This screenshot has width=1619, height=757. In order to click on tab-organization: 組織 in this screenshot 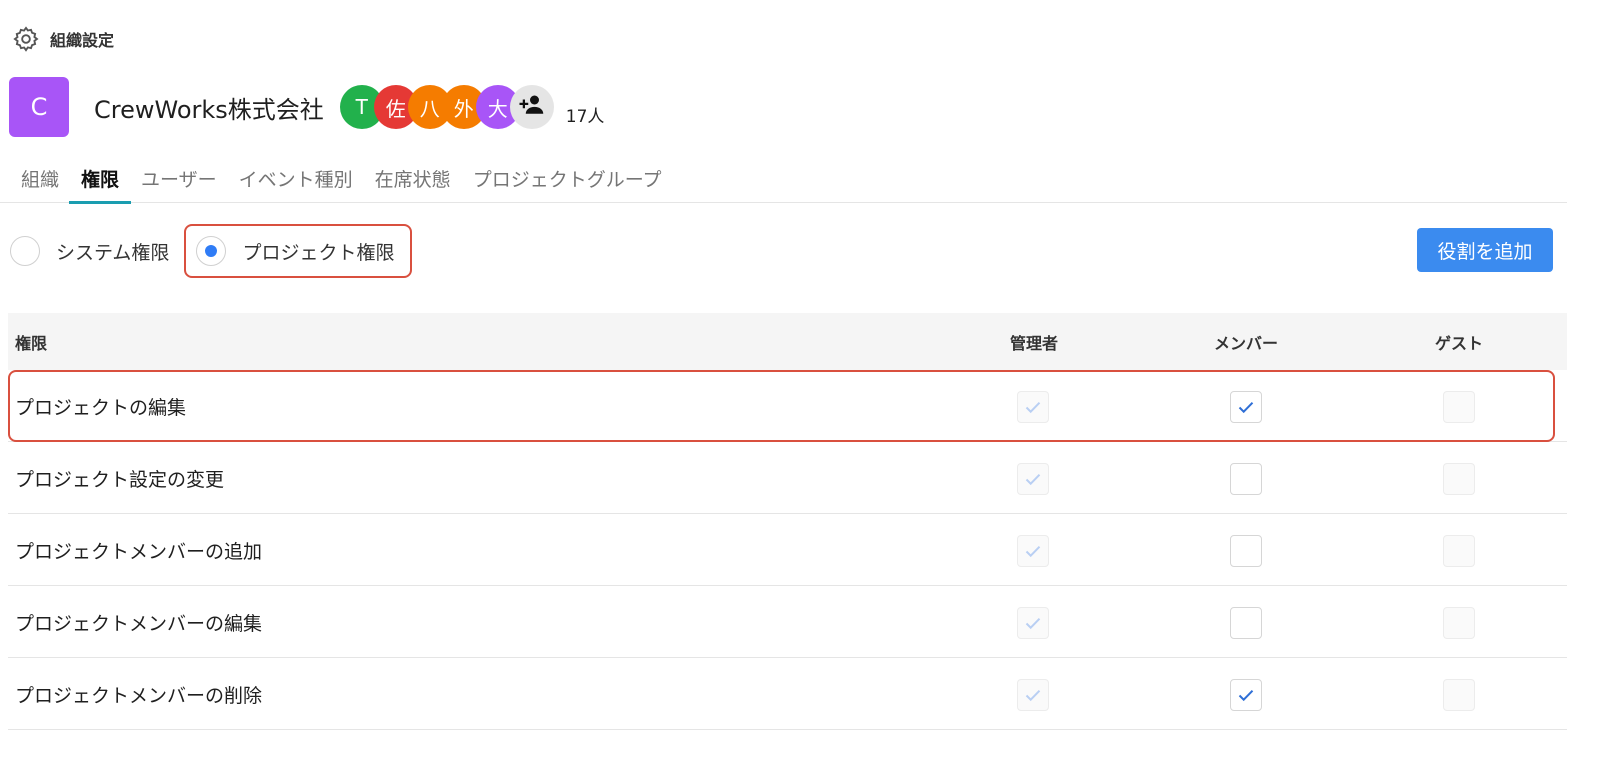, I will do `click(40, 179)`.